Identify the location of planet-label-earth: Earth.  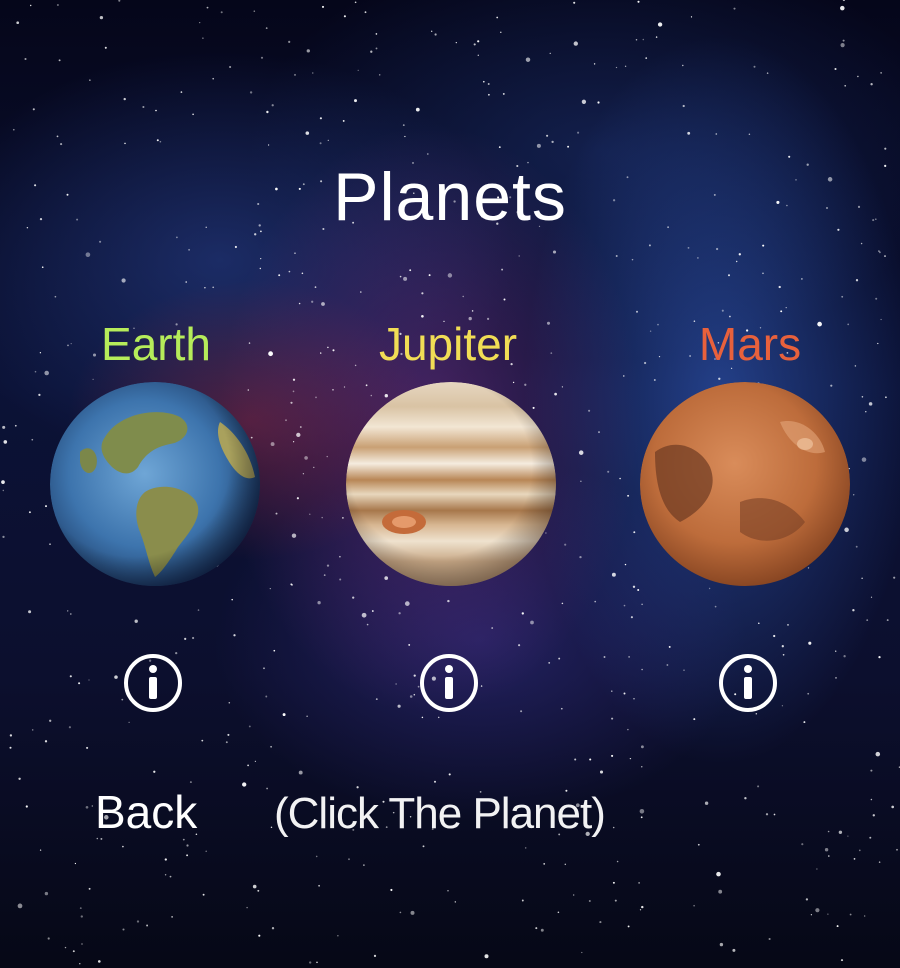
(156, 344).